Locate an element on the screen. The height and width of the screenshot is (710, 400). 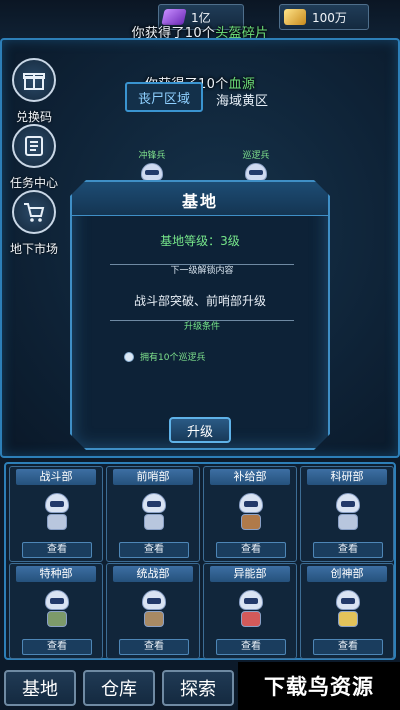
character-patrol-soldier: 巡逻兵 is located at coordinates (256, 164).